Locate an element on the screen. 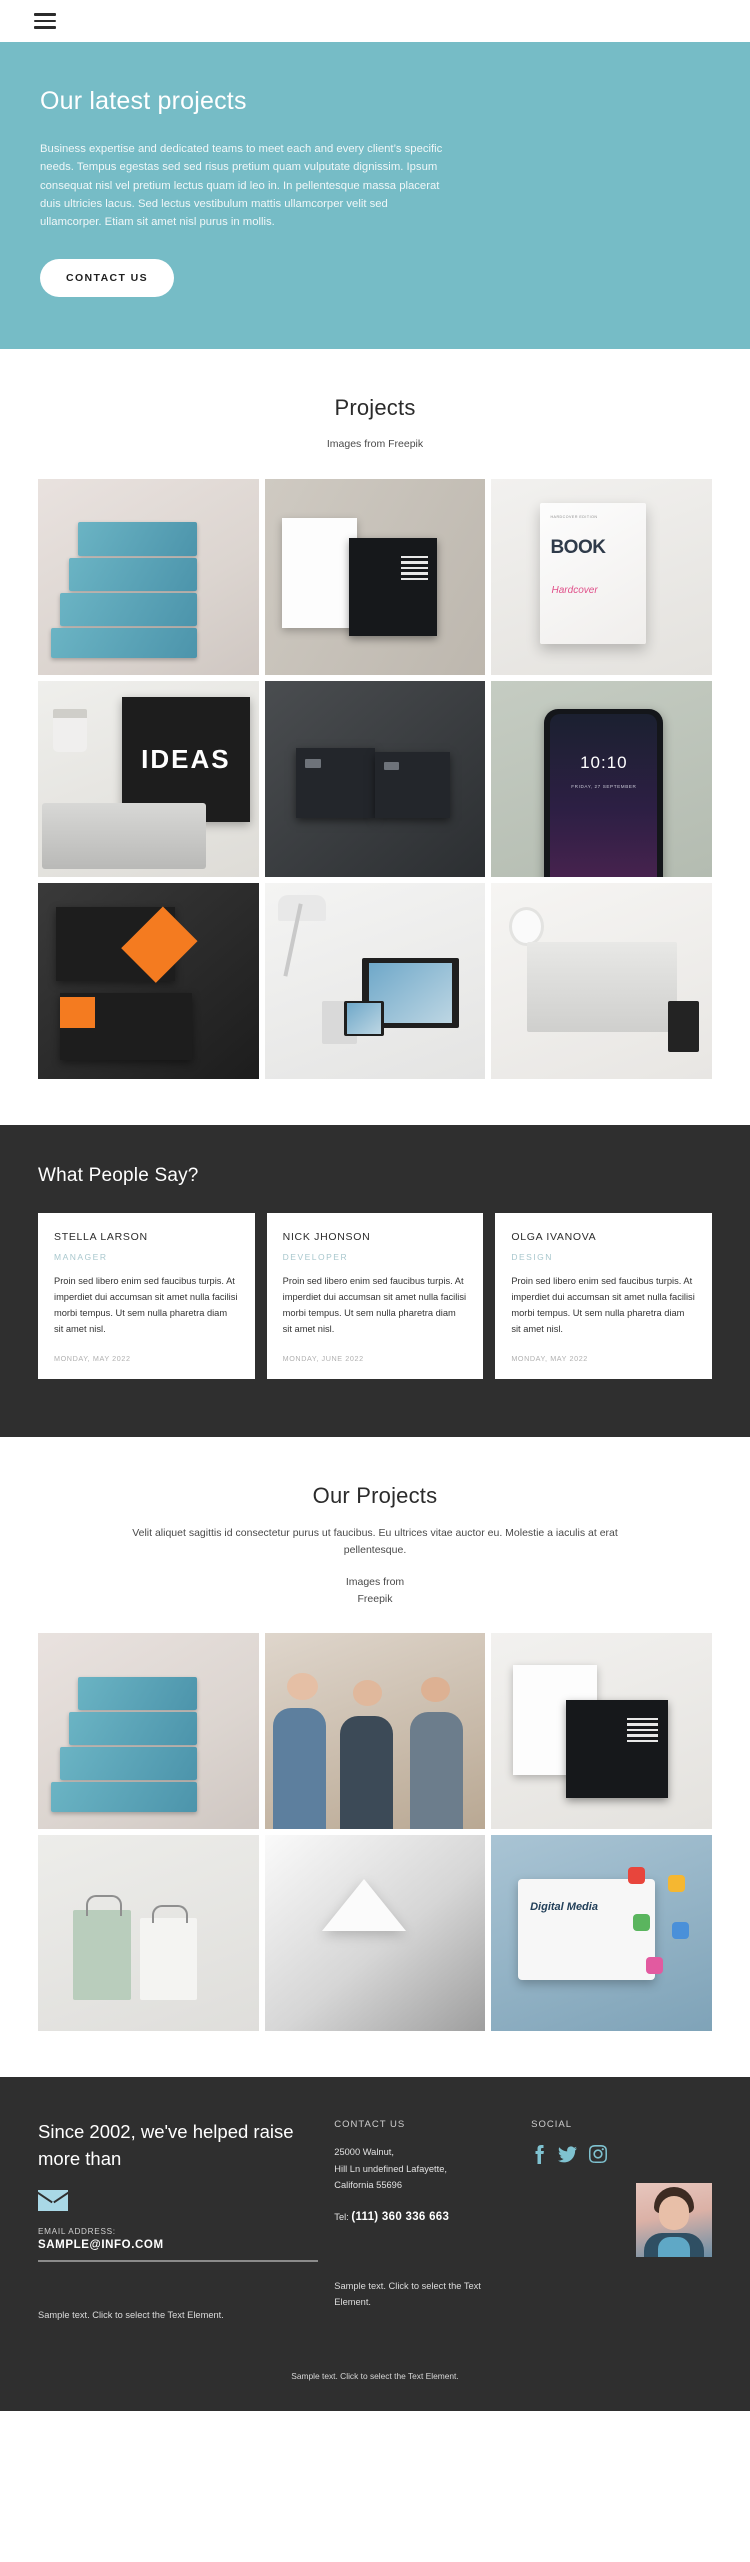 This screenshot has width=750, height=2562. tile-art: Digital Media is located at coordinates (601, 1933).